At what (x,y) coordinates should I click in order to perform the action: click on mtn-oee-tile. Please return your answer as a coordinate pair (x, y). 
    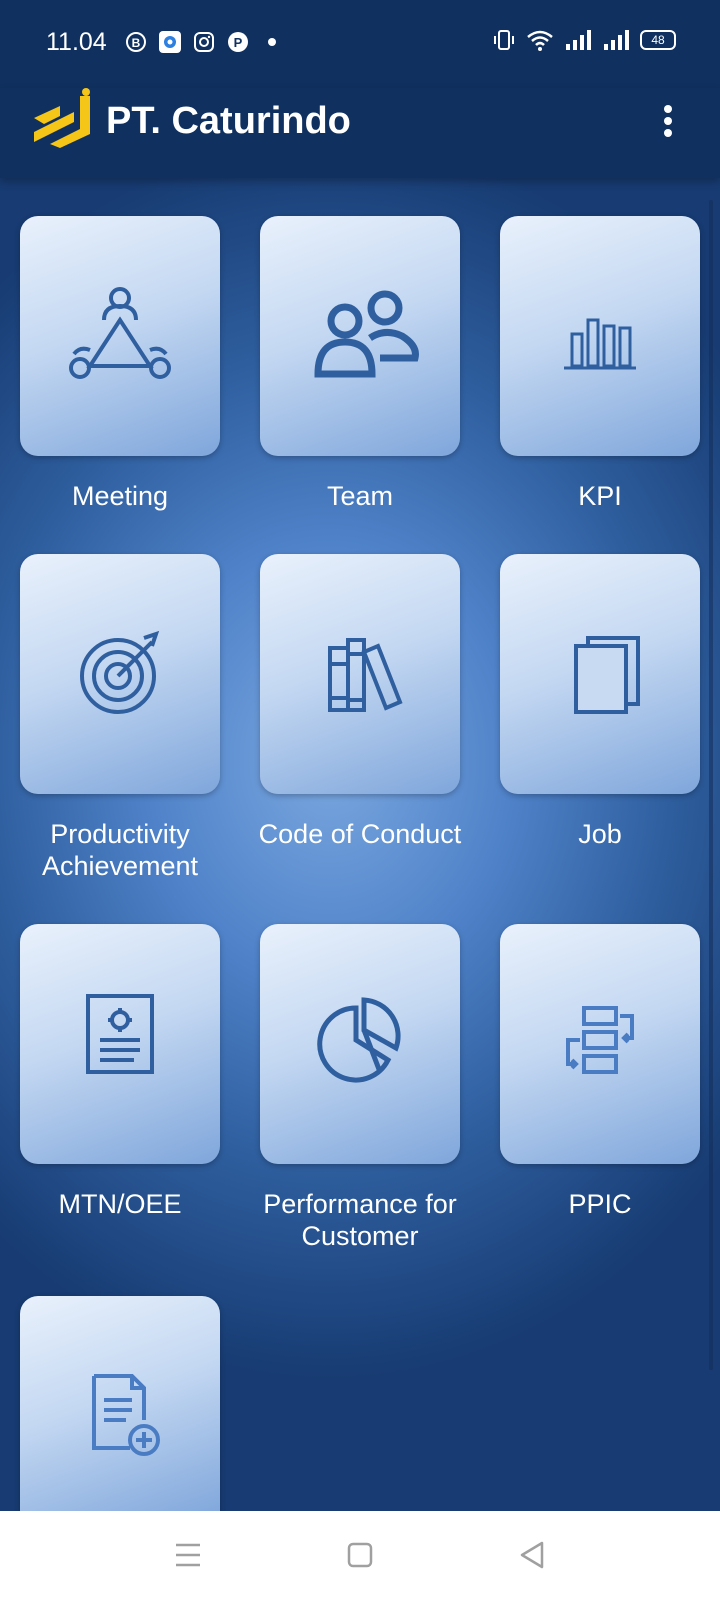
    Looking at the image, I should click on (120, 1044).